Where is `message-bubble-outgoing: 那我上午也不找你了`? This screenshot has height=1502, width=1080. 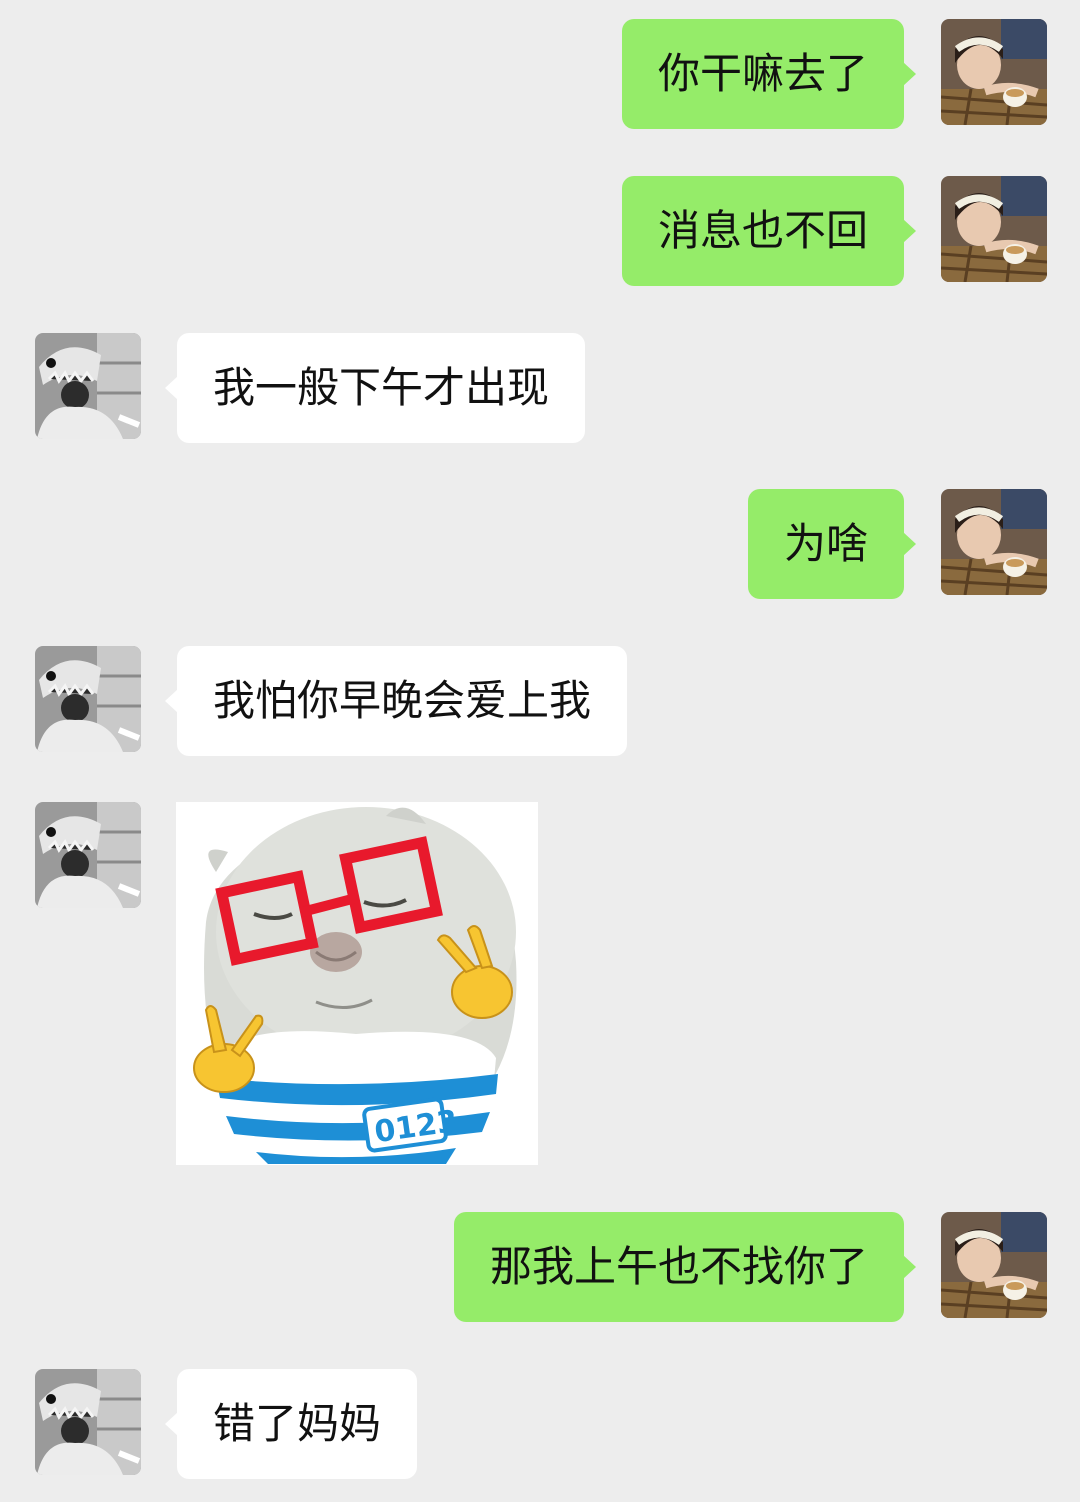 message-bubble-outgoing: 那我上午也不找你了 is located at coordinates (685, 1267).